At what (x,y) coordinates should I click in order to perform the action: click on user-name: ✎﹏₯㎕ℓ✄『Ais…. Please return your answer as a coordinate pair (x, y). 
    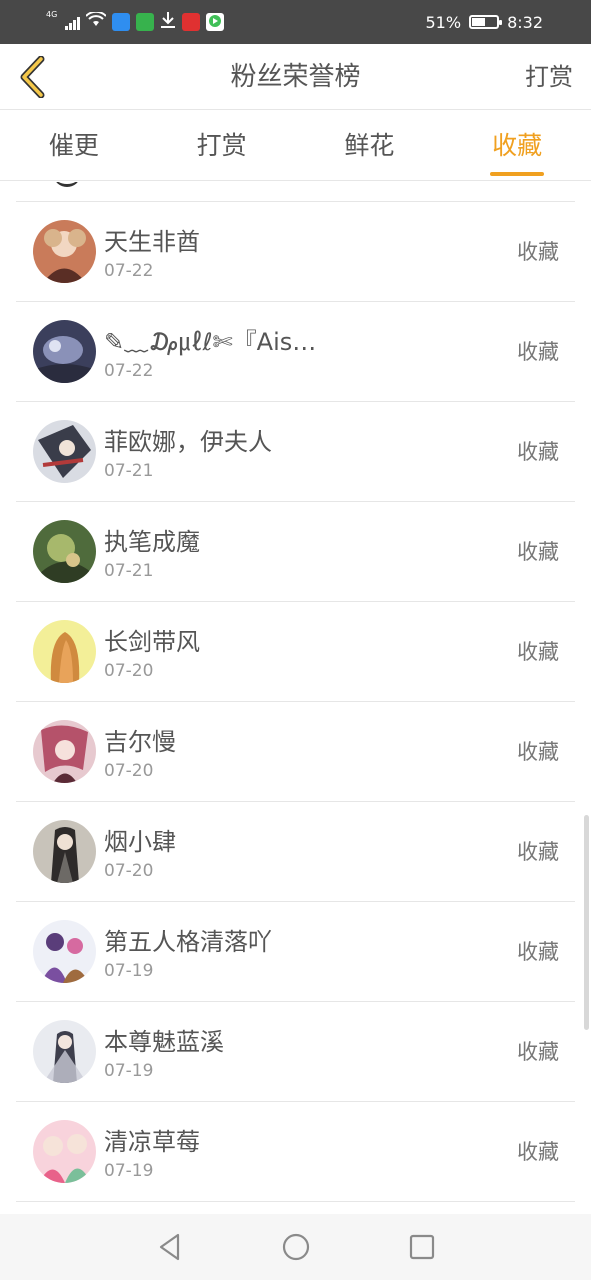
    Looking at the image, I should click on (210, 342).